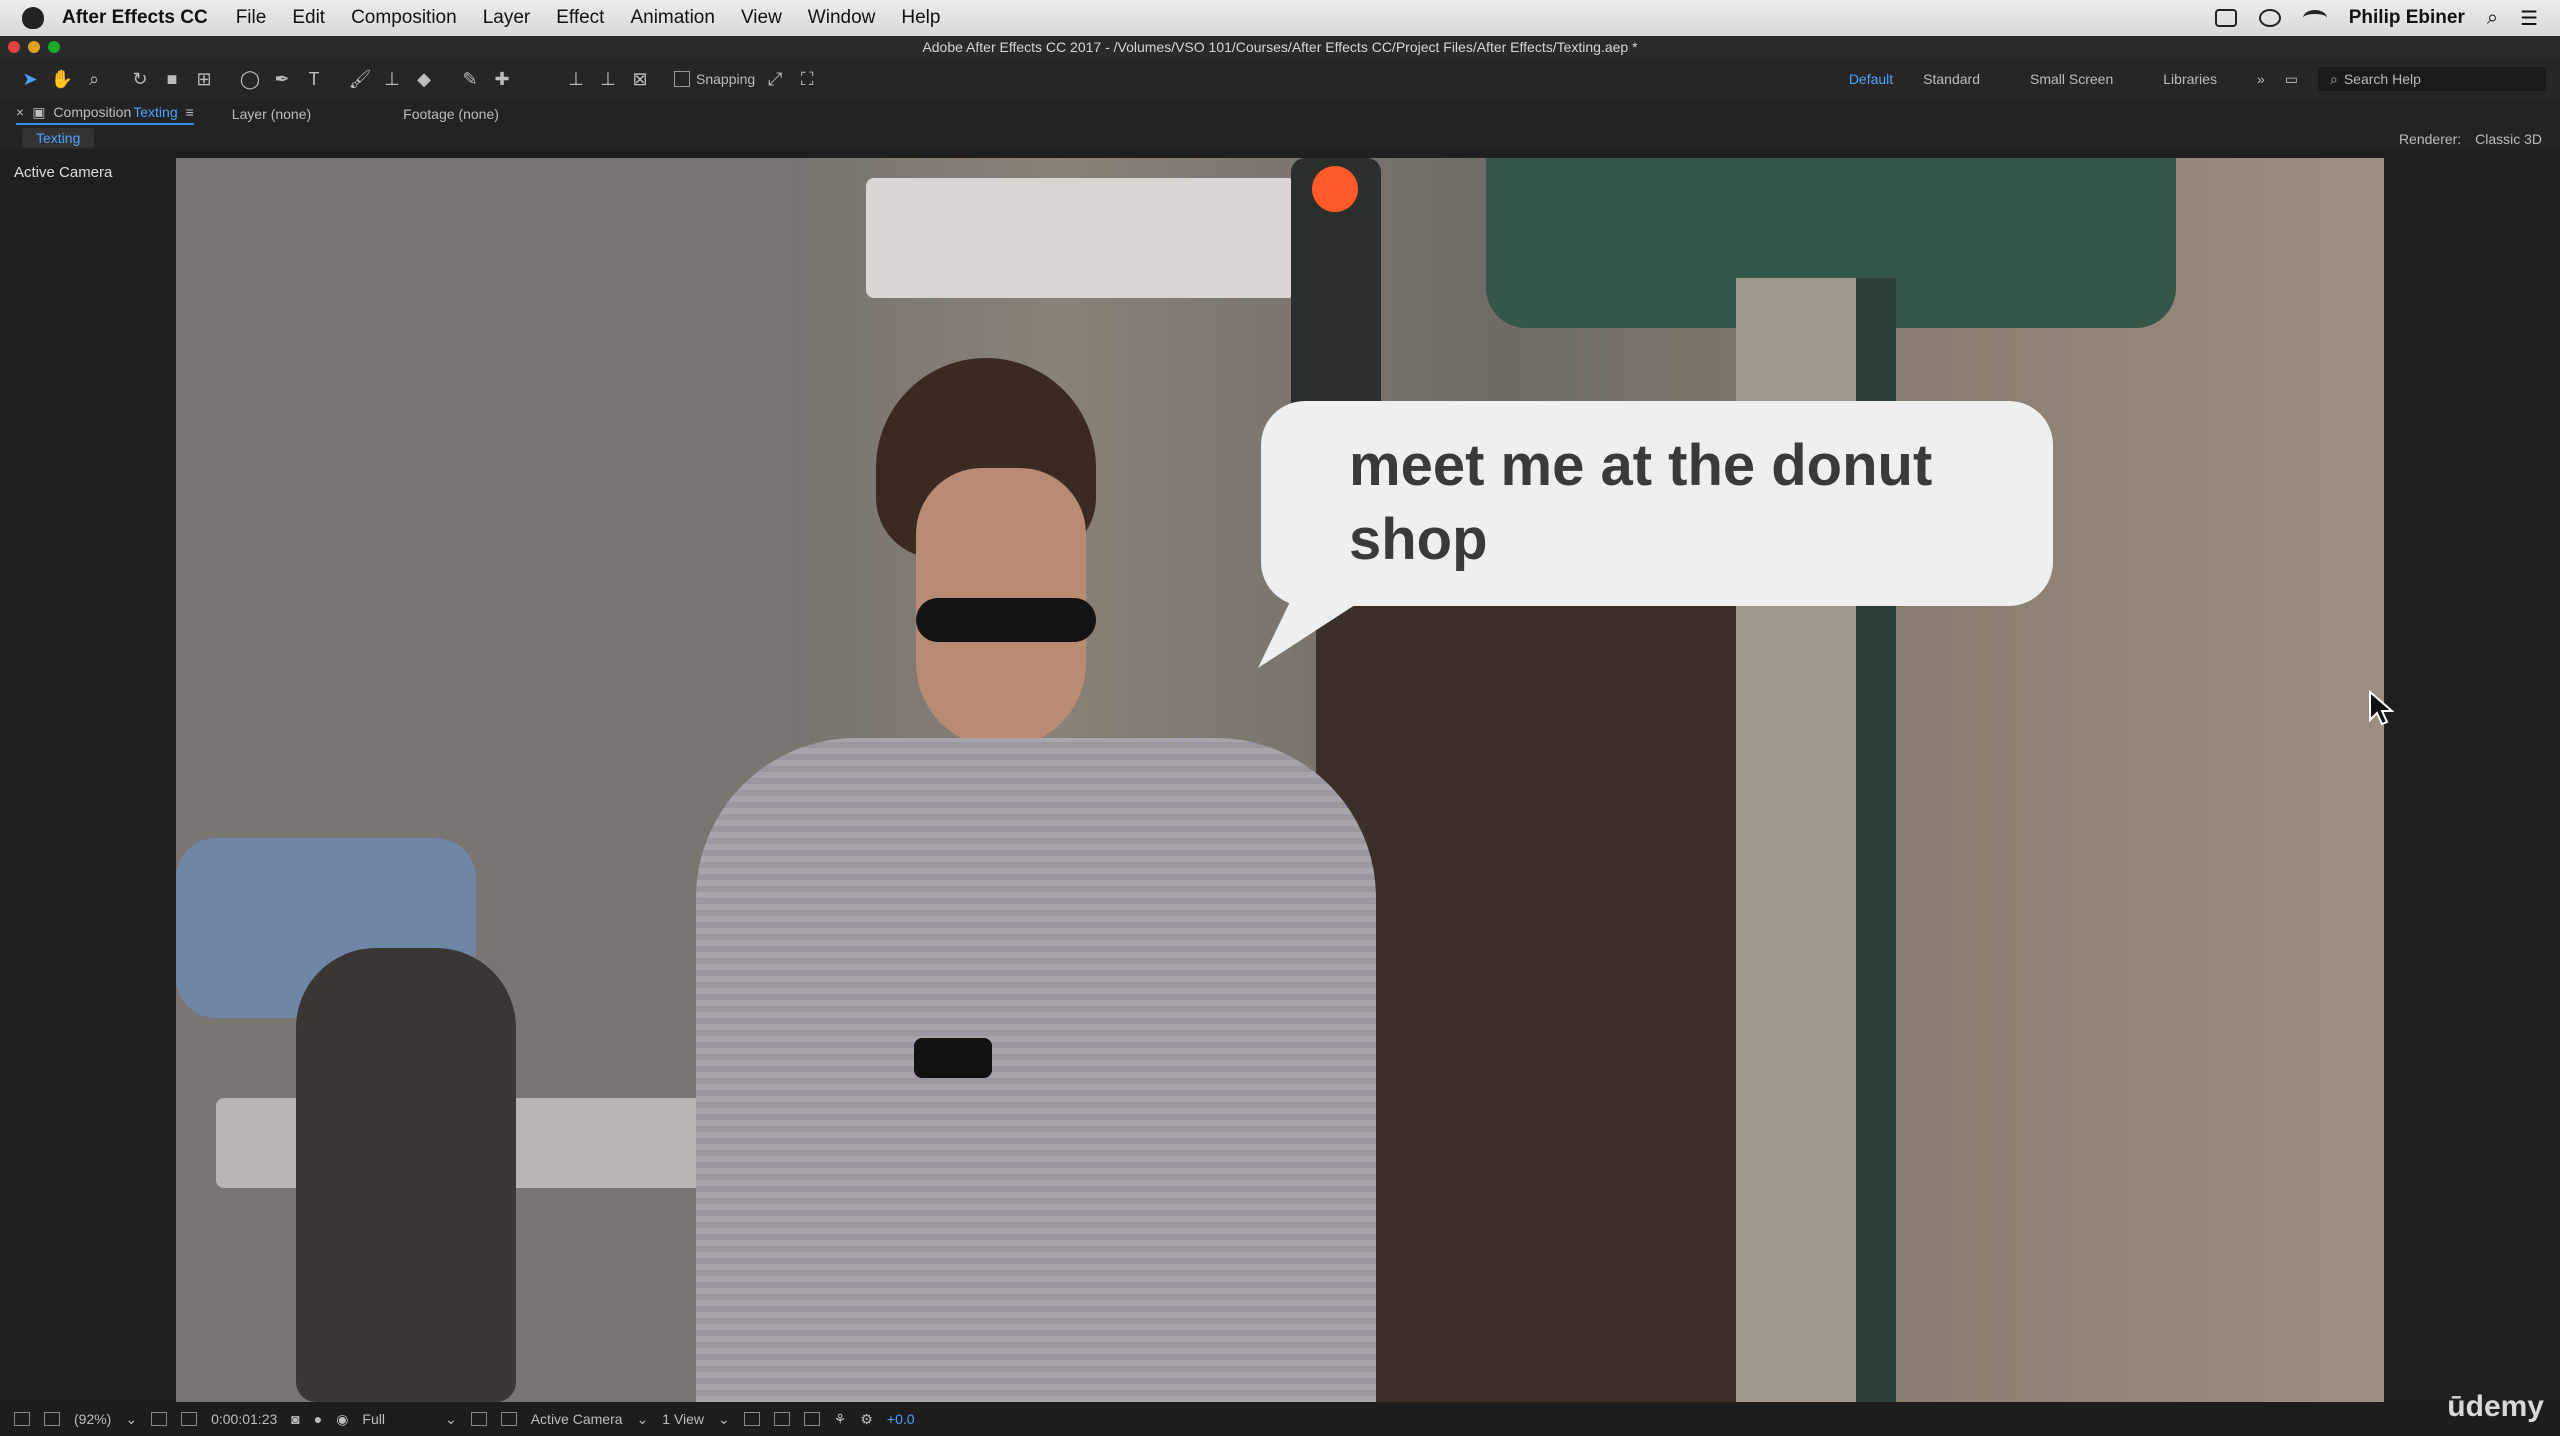  What do you see at coordinates (682, 79) in the screenshot?
I see `snapping-checkbox` at bounding box center [682, 79].